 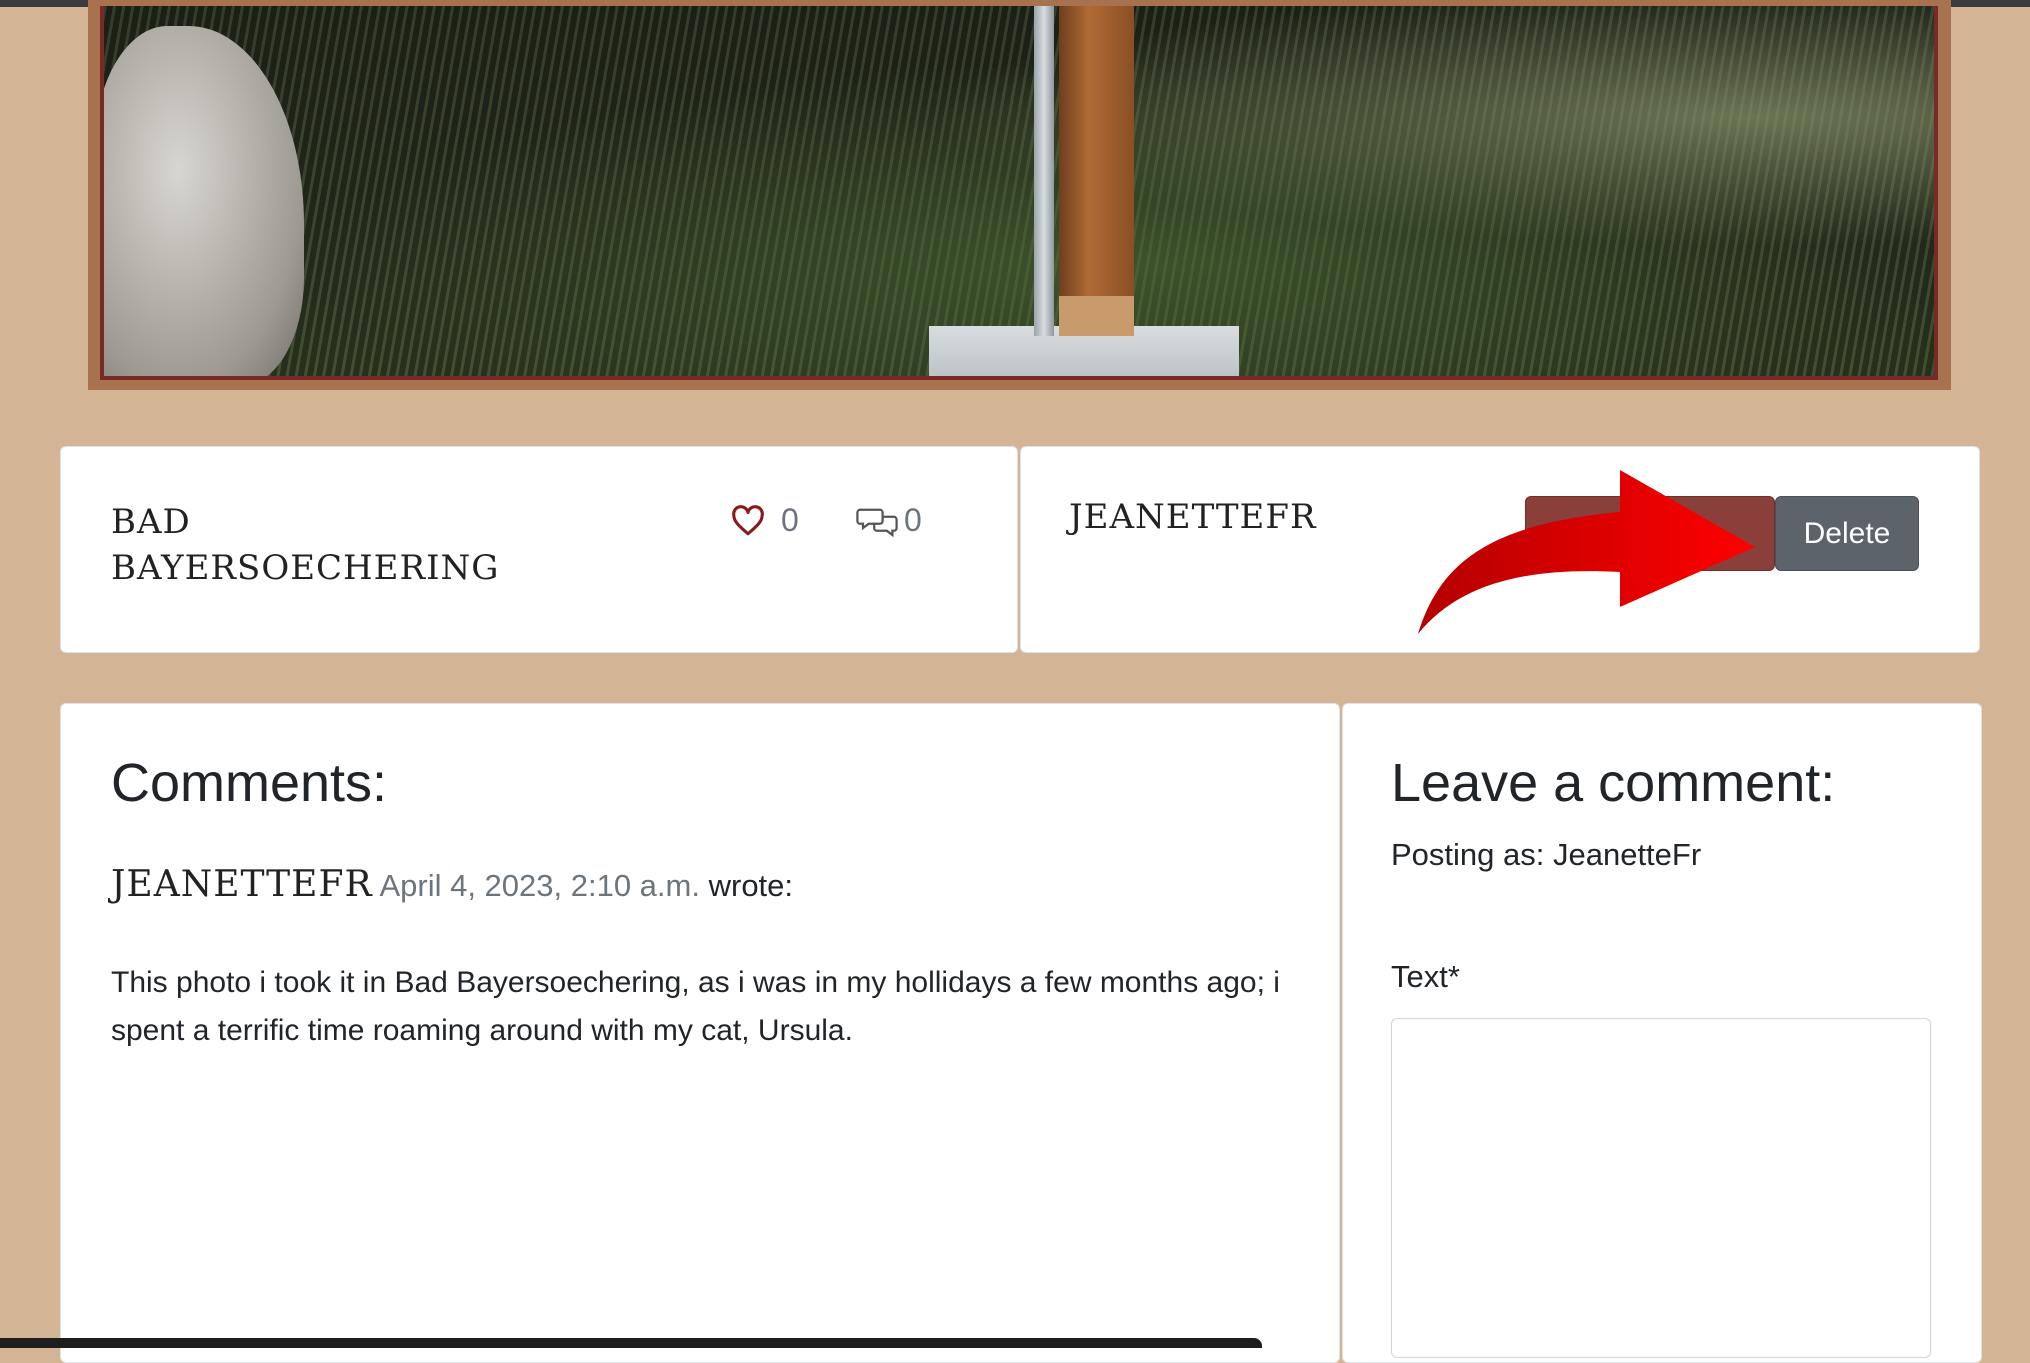 What do you see at coordinates (204, 201) in the screenshot?
I see `photo-rock` at bounding box center [204, 201].